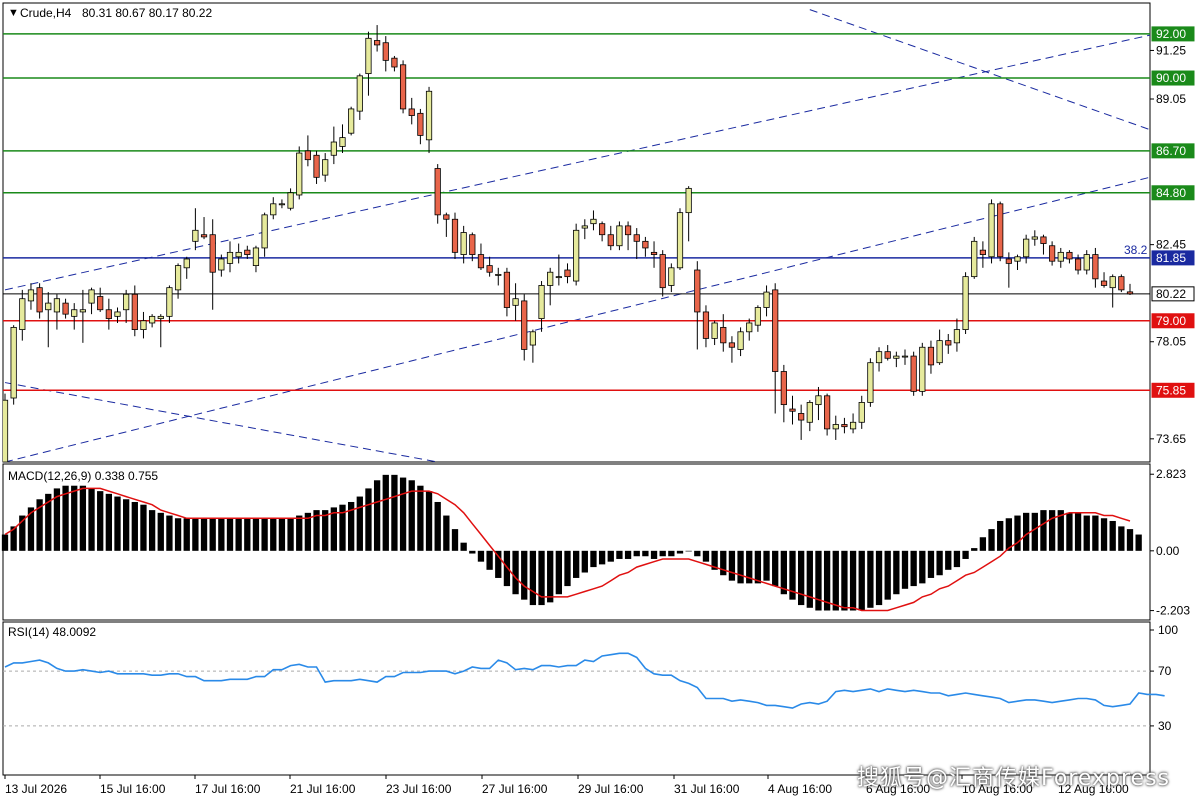  What do you see at coordinates (1171, 439) in the screenshot?
I see `price-axis-label: 73.65` at bounding box center [1171, 439].